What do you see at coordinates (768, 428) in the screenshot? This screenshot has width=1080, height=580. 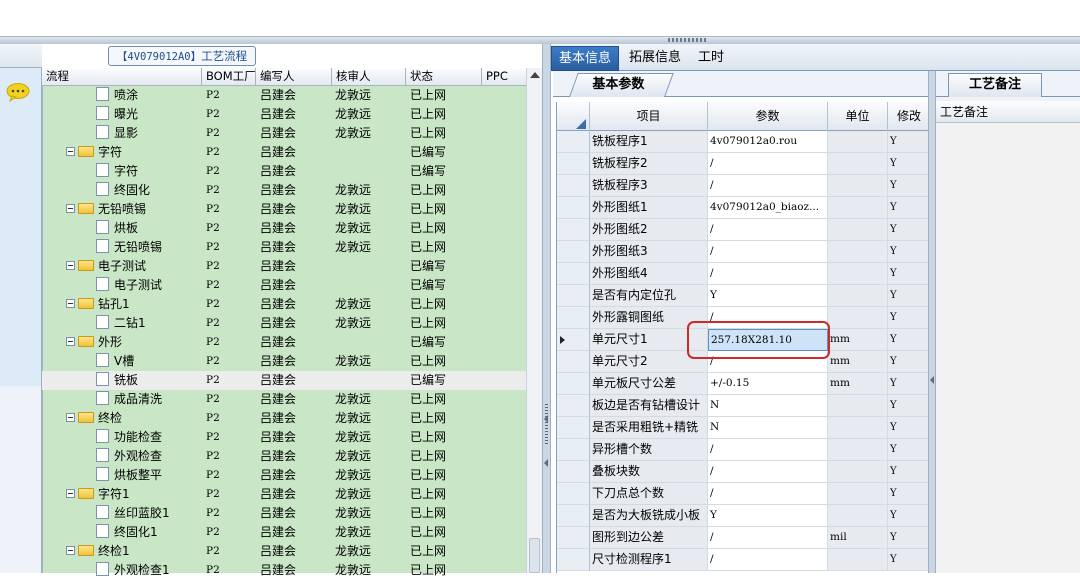 I see `param-cell: N` at bounding box center [768, 428].